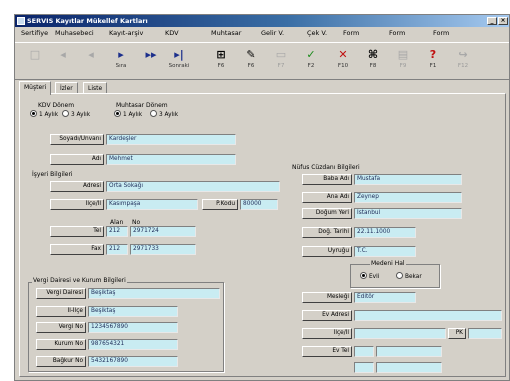 The height and width of the screenshot is (381, 510). I want to click on menu-item: Muhtasar, so click(226, 33).